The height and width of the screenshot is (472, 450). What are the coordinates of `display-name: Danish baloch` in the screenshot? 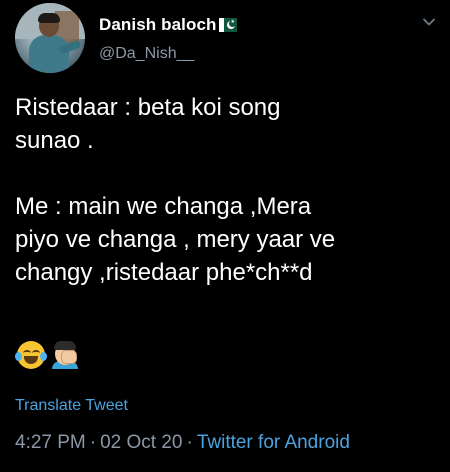 It's located at (158, 25).